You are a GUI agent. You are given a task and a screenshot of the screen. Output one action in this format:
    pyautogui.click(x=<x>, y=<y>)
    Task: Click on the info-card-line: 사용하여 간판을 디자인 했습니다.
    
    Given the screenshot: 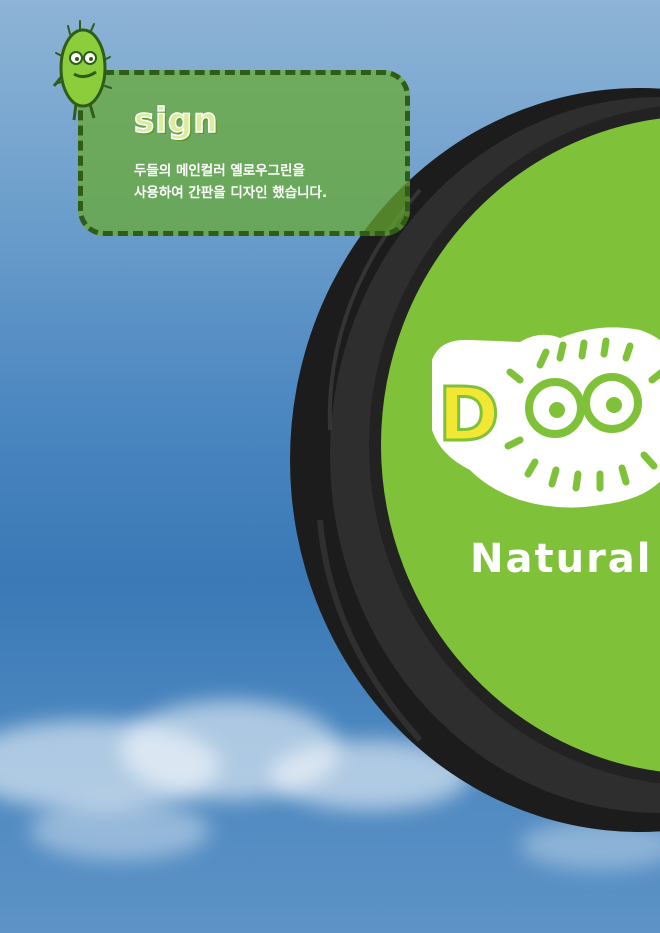 What is the action you would take?
    pyautogui.click(x=231, y=193)
    